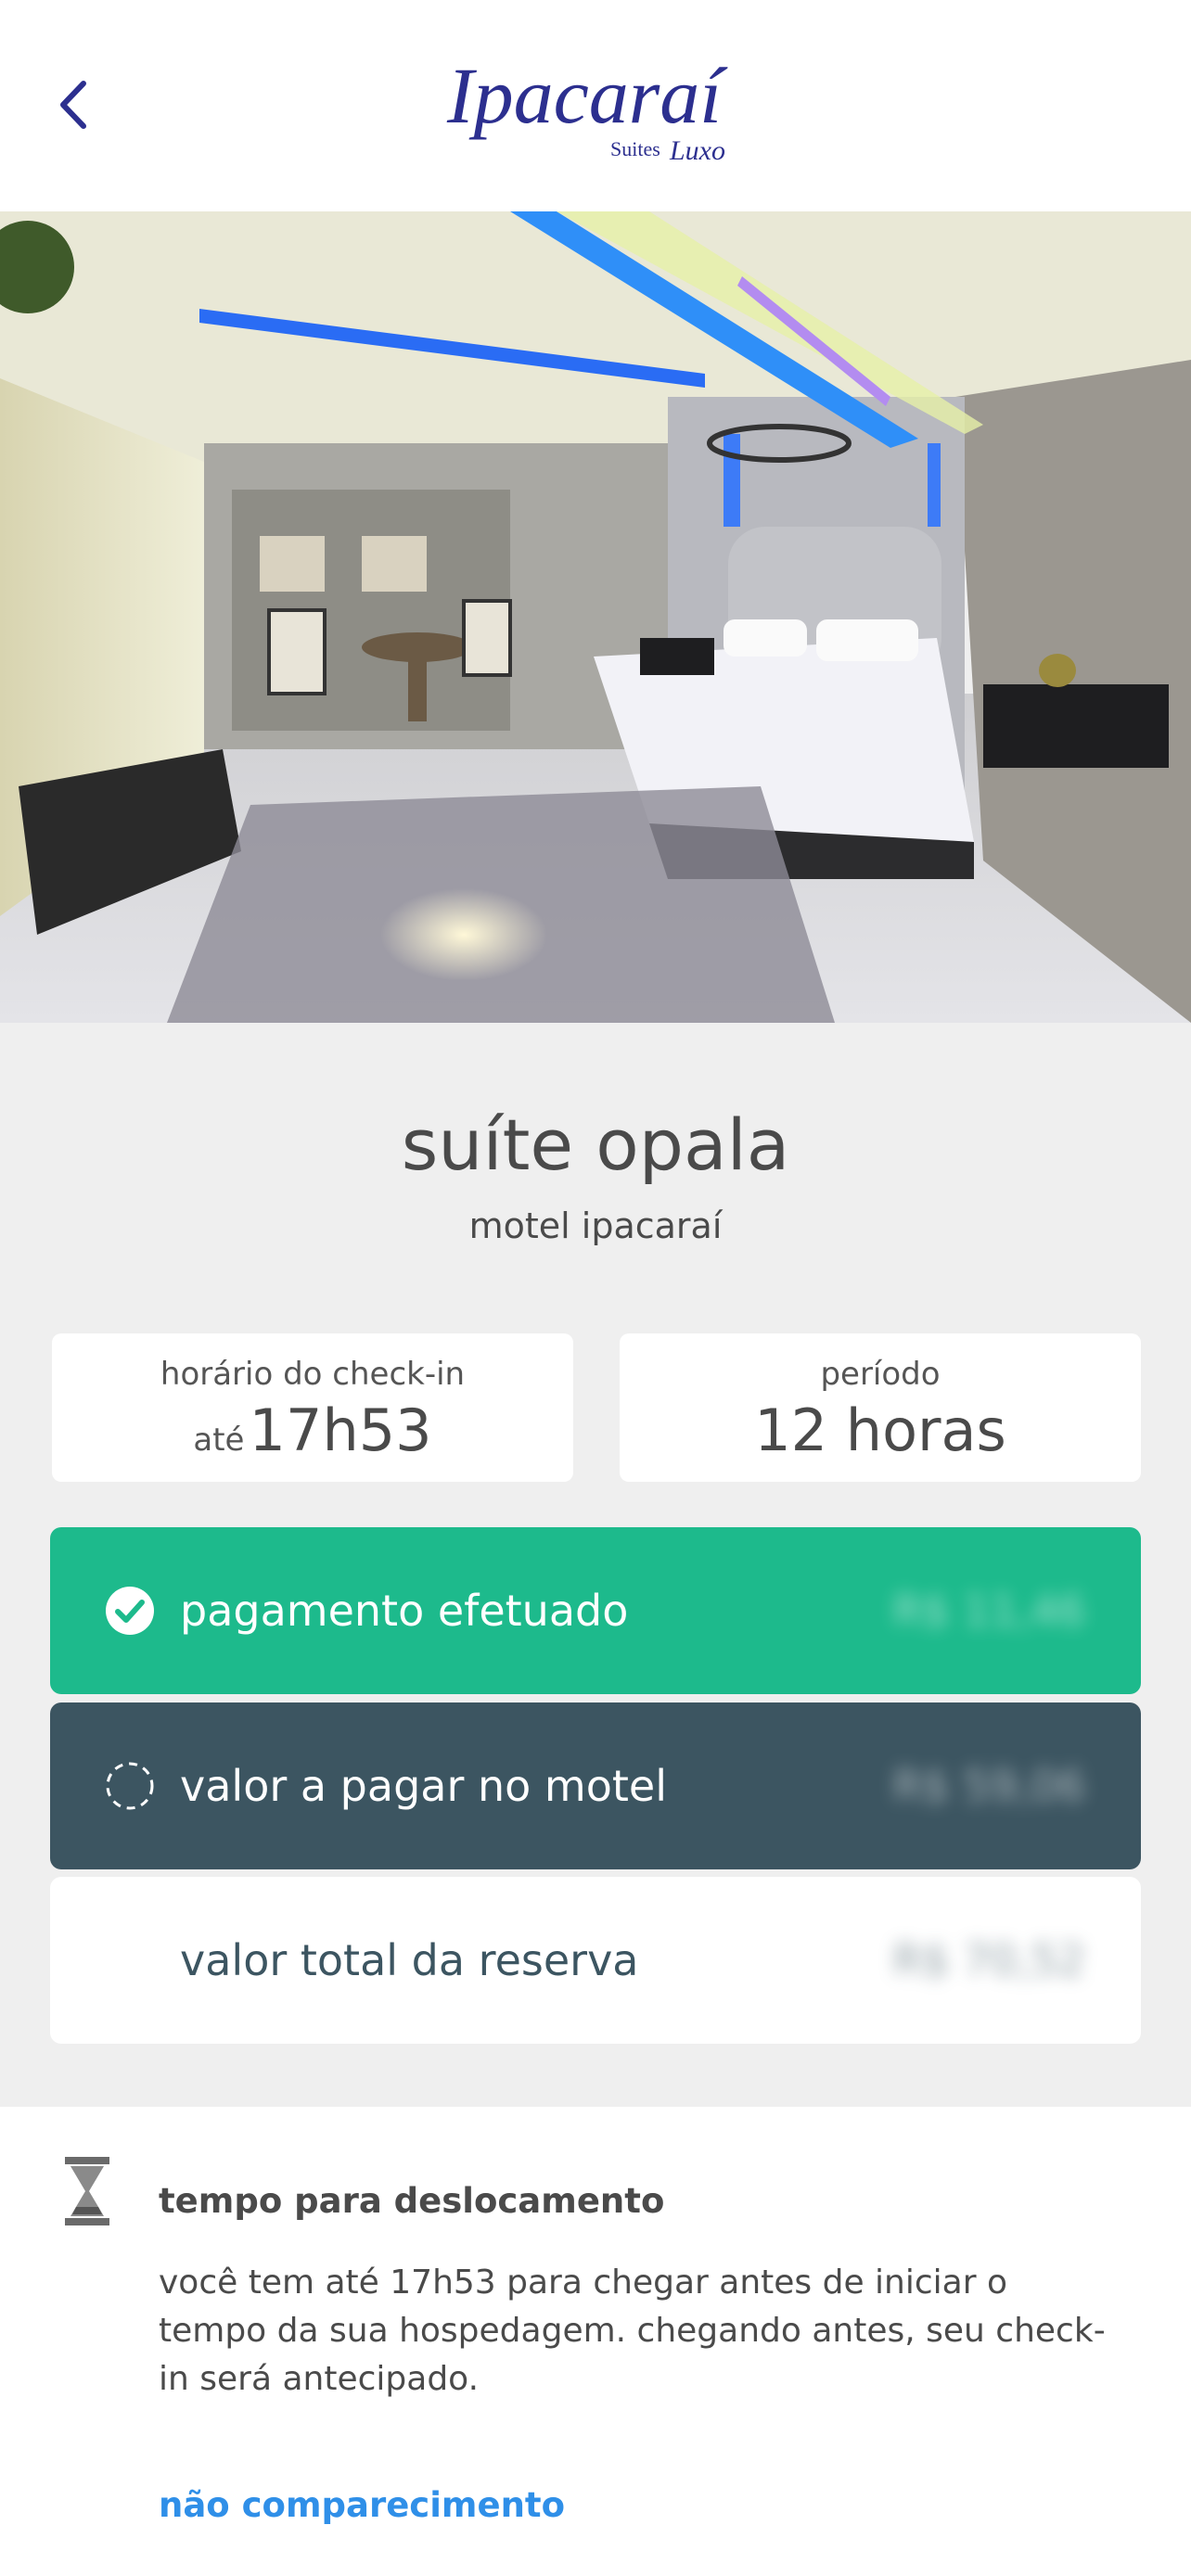 This screenshot has width=1191, height=2576. I want to click on payment-done-row: pagamento efetuado R$ 11,46, so click(595, 1611).